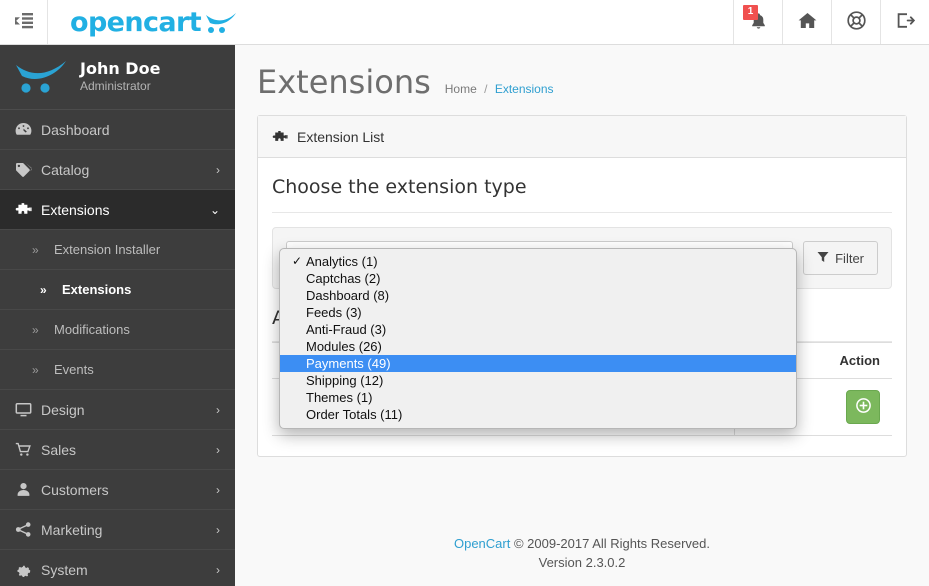 The height and width of the screenshot is (586, 929). What do you see at coordinates (97, 289) in the screenshot?
I see `sidebar-subitem-label: Extensions` at bounding box center [97, 289].